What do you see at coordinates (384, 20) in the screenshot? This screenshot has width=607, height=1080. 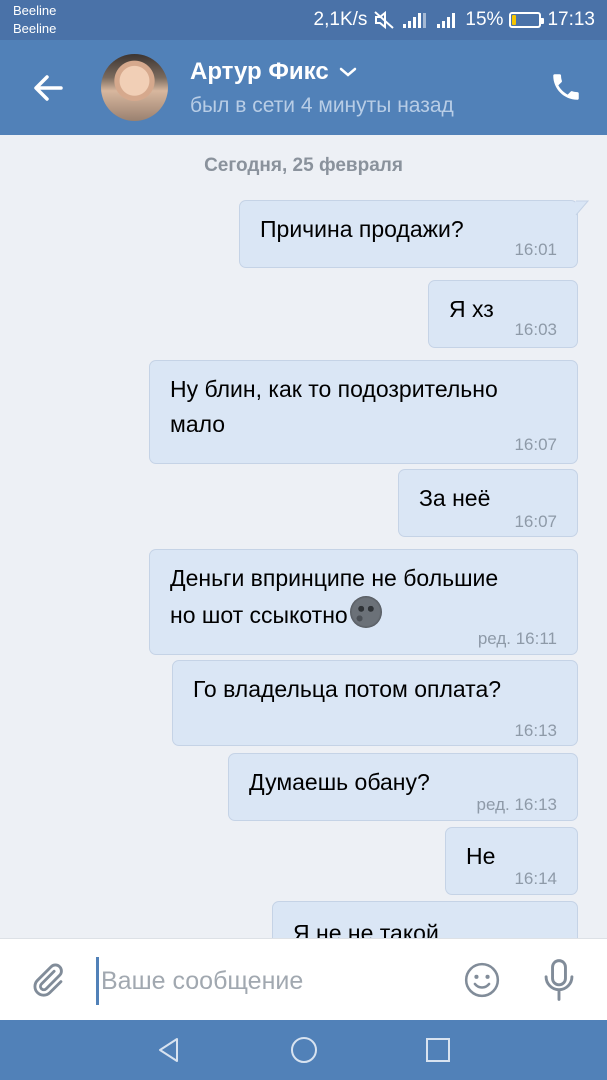 I see `mute-icon` at bounding box center [384, 20].